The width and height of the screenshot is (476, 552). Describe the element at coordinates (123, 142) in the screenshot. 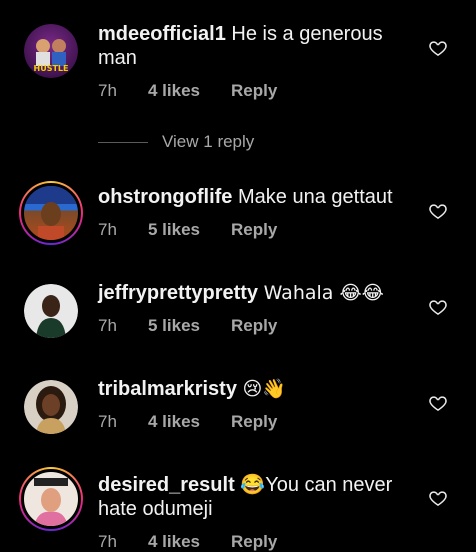

I see `divider` at that location.